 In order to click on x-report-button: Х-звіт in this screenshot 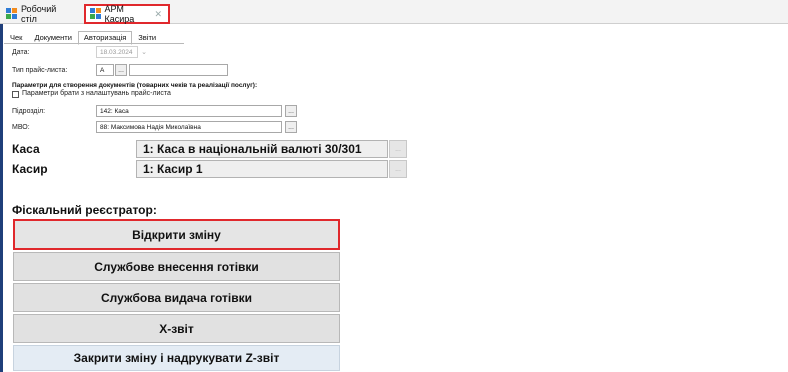, I will do `click(176, 328)`.